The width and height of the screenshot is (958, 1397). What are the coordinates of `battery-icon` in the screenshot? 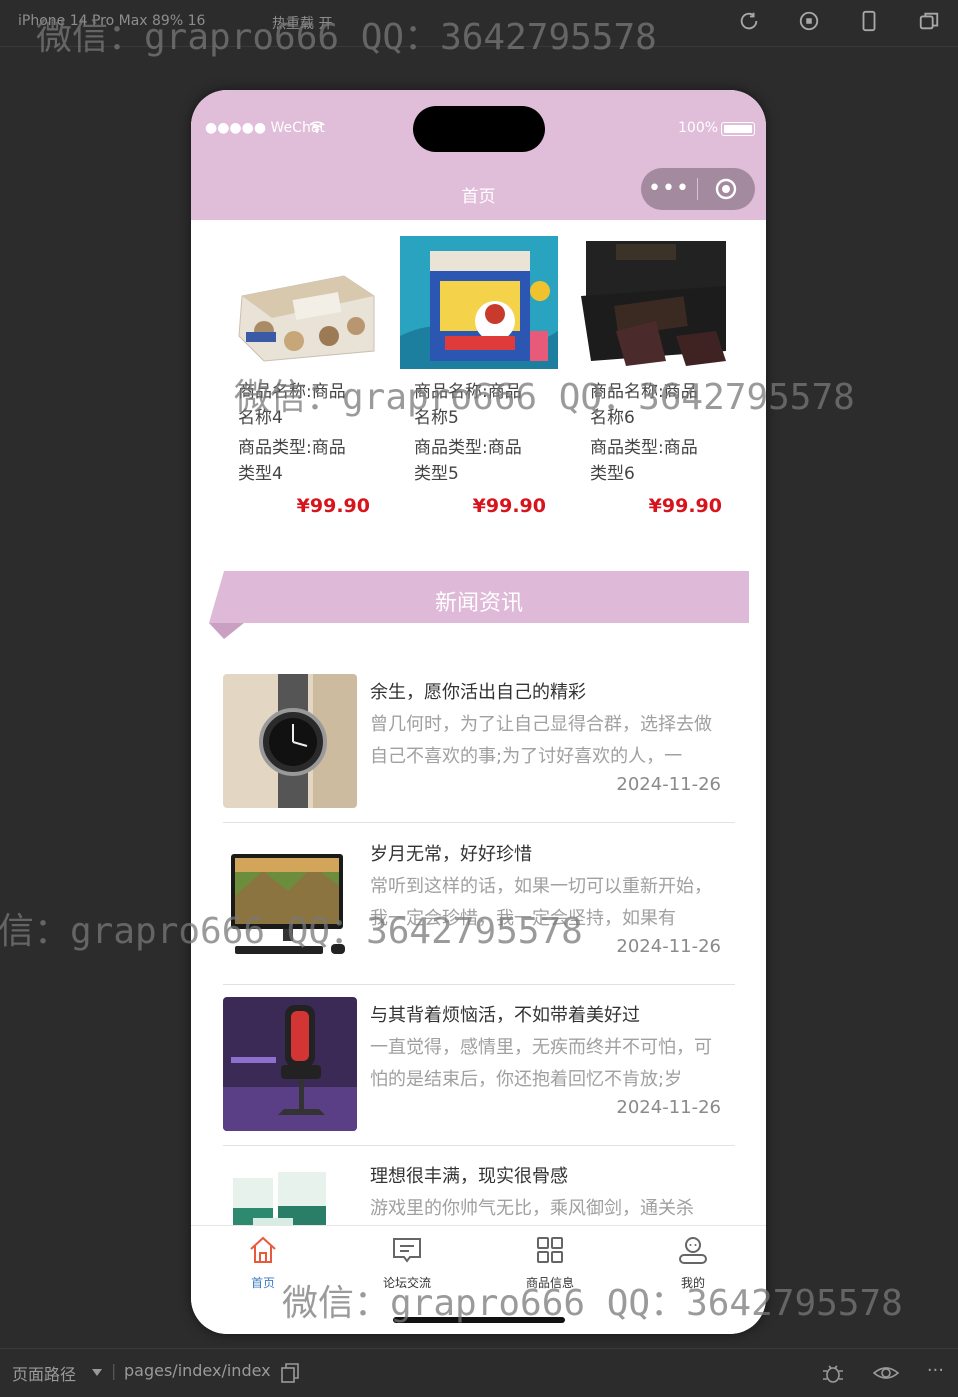 It's located at (738, 129).